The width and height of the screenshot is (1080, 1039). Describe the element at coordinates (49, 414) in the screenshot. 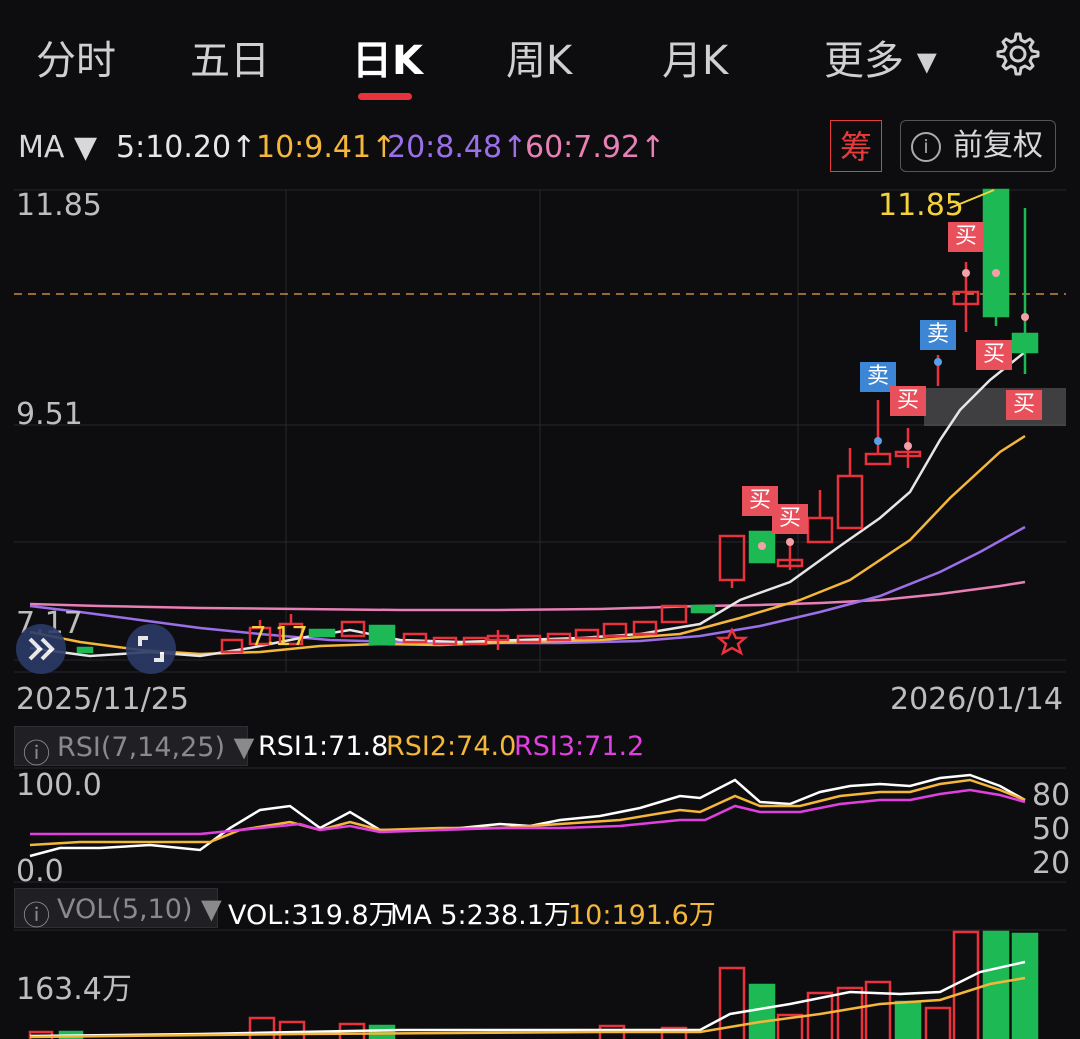

I see `price-axis-mid: 9.51` at that location.